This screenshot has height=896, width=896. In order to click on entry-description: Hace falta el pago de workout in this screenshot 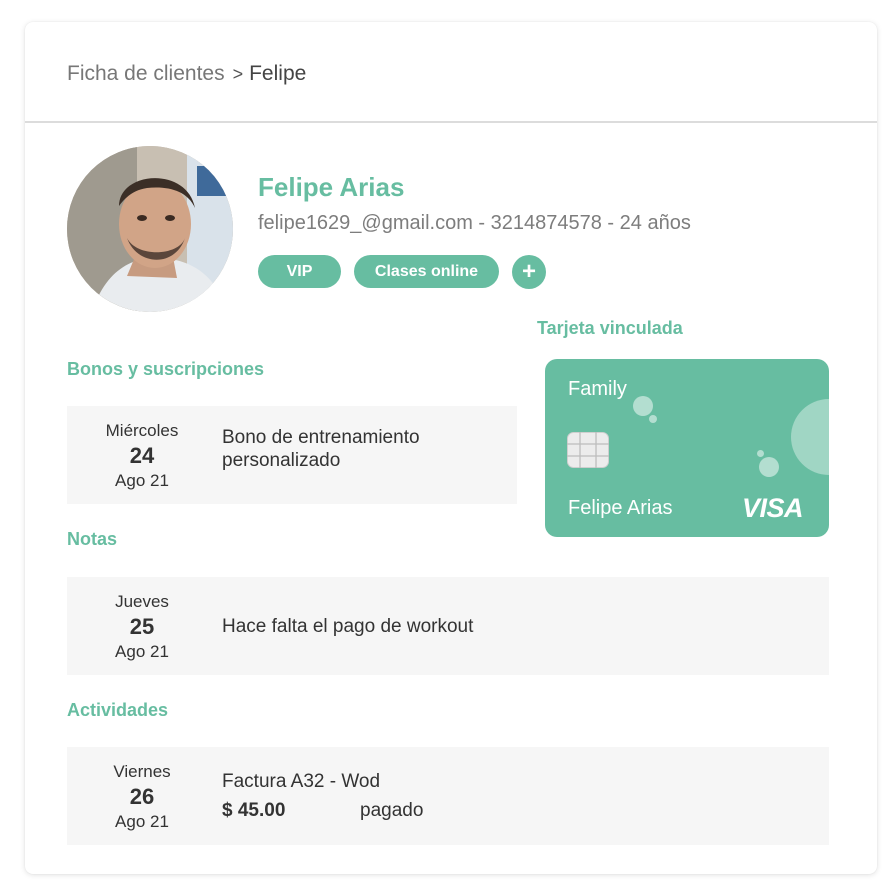, I will do `click(348, 626)`.